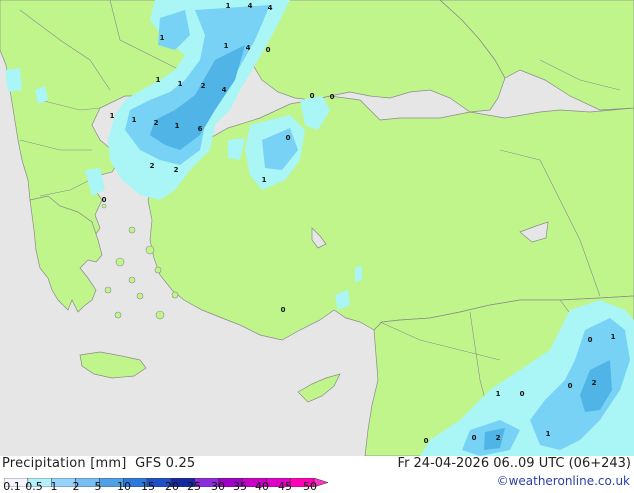 This screenshot has height=493, width=634. Describe the element at coordinates (194, 486) in the screenshot. I see `legend-tick-label: 25` at that location.